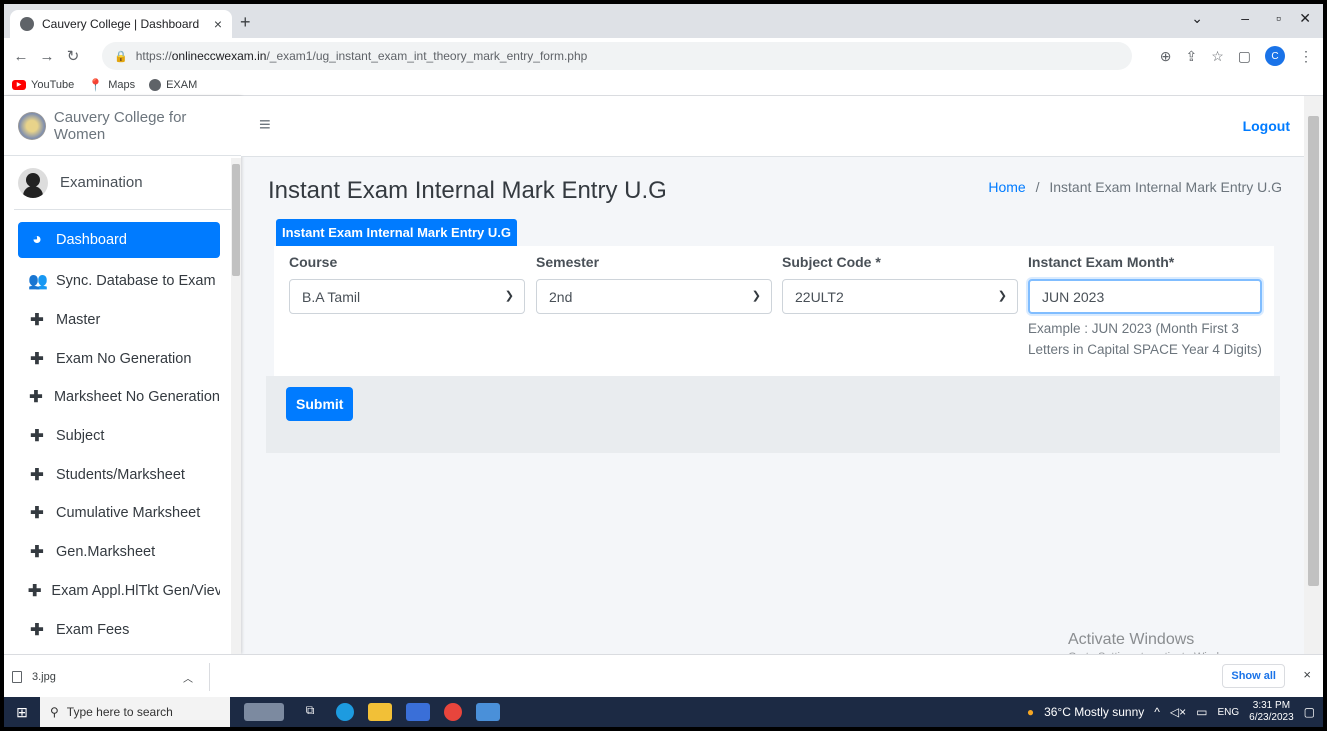 The image size is (1327, 731). What do you see at coordinates (111, 677) in the screenshot?
I see `download-item: 3.jpg ︿` at bounding box center [111, 677].